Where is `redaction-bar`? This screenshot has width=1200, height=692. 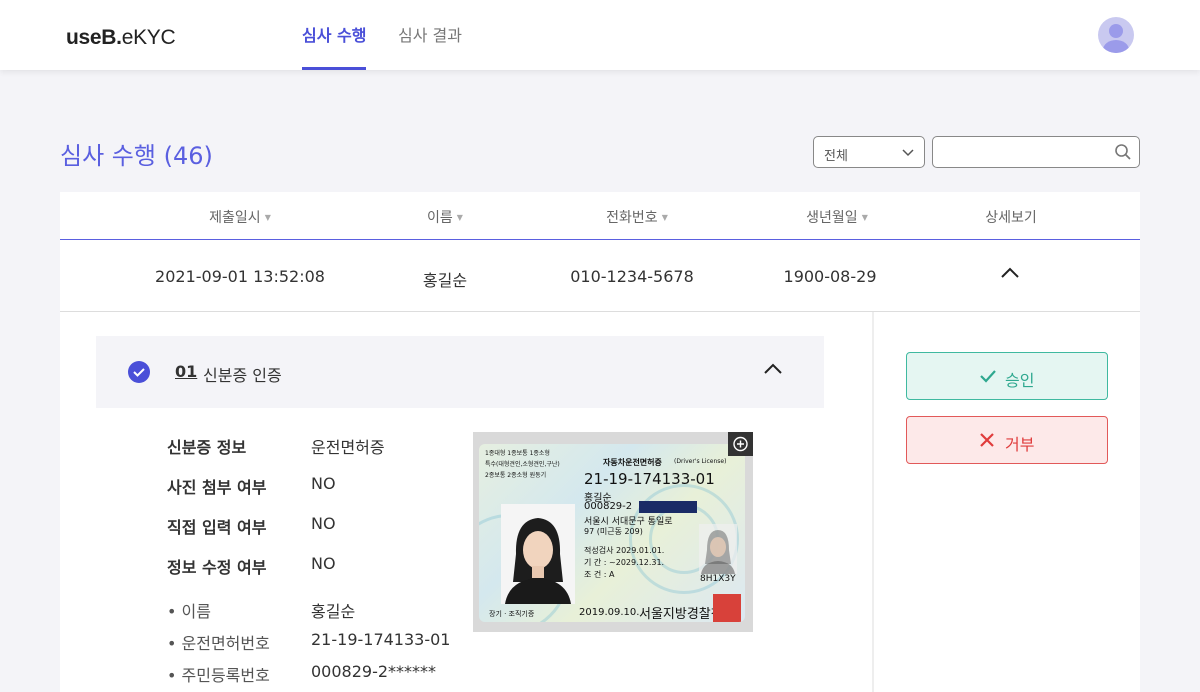 redaction-bar is located at coordinates (668, 507).